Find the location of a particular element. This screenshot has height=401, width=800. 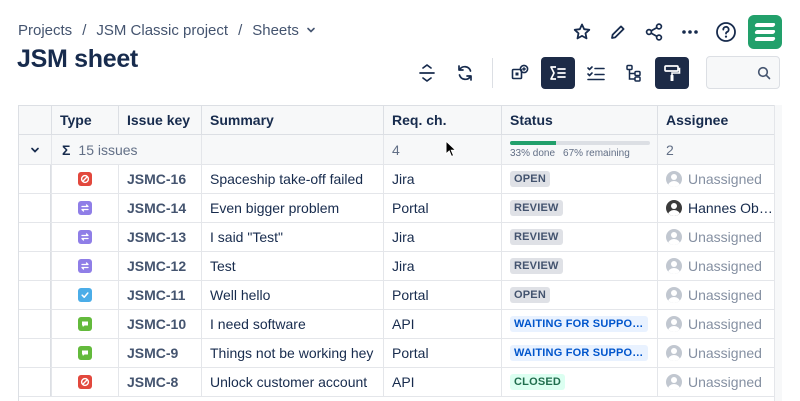

summary-cell: Things not be working hey is located at coordinates (293, 353).